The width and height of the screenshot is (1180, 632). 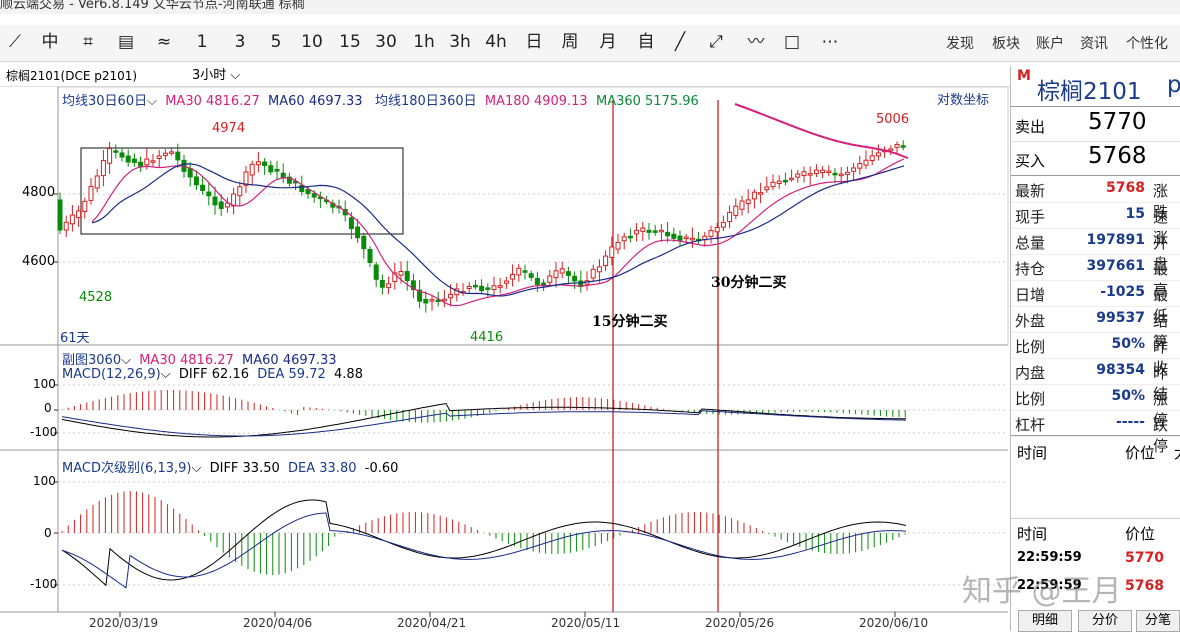 What do you see at coordinates (740, 623) in the screenshot?
I see `date-label: 2020/05/26` at bounding box center [740, 623].